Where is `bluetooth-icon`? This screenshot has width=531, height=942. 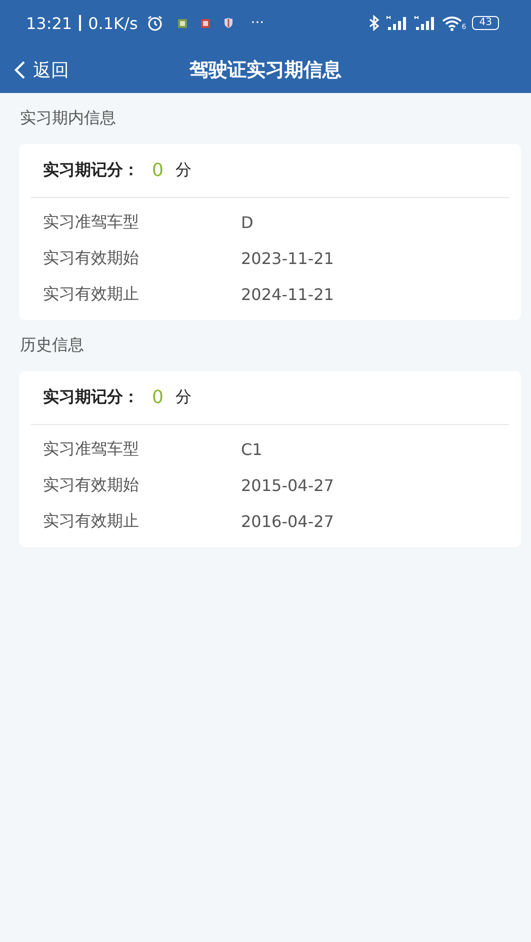 bluetooth-icon is located at coordinates (374, 23).